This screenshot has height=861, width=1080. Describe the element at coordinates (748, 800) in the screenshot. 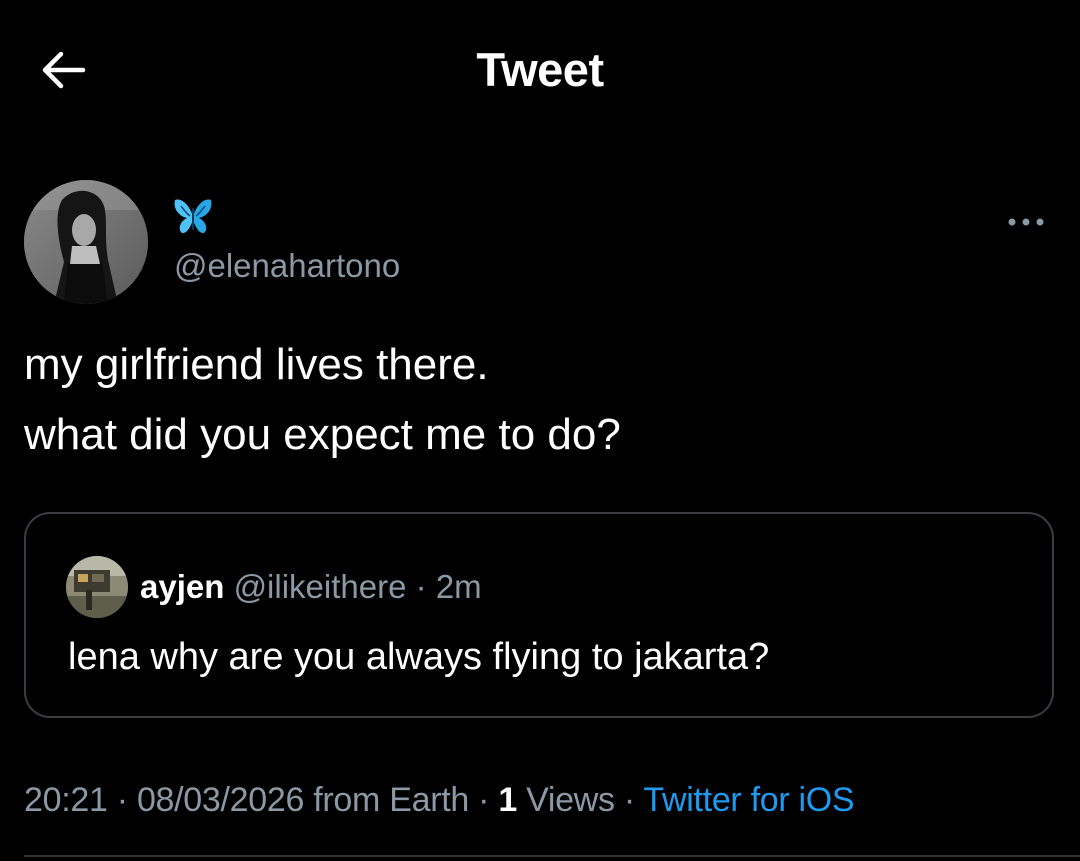

I see `source-link: Twitter for iOS` at that location.